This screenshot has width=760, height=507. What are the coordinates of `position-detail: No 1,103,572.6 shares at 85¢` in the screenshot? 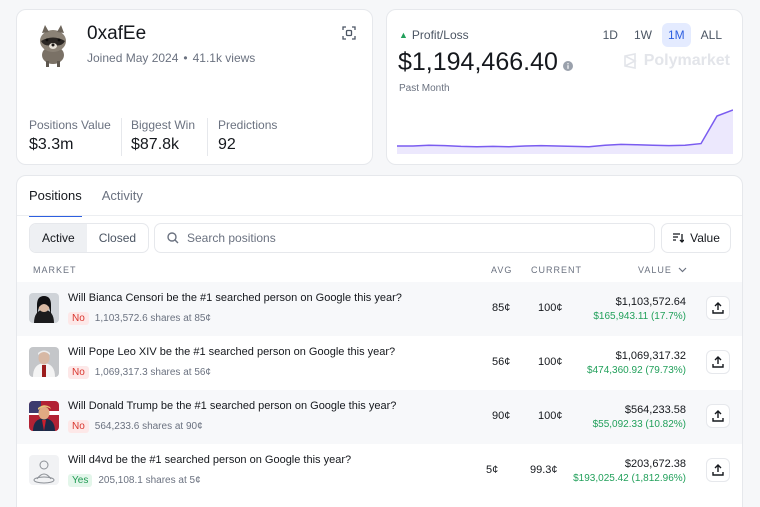 It's located at (139, 318).